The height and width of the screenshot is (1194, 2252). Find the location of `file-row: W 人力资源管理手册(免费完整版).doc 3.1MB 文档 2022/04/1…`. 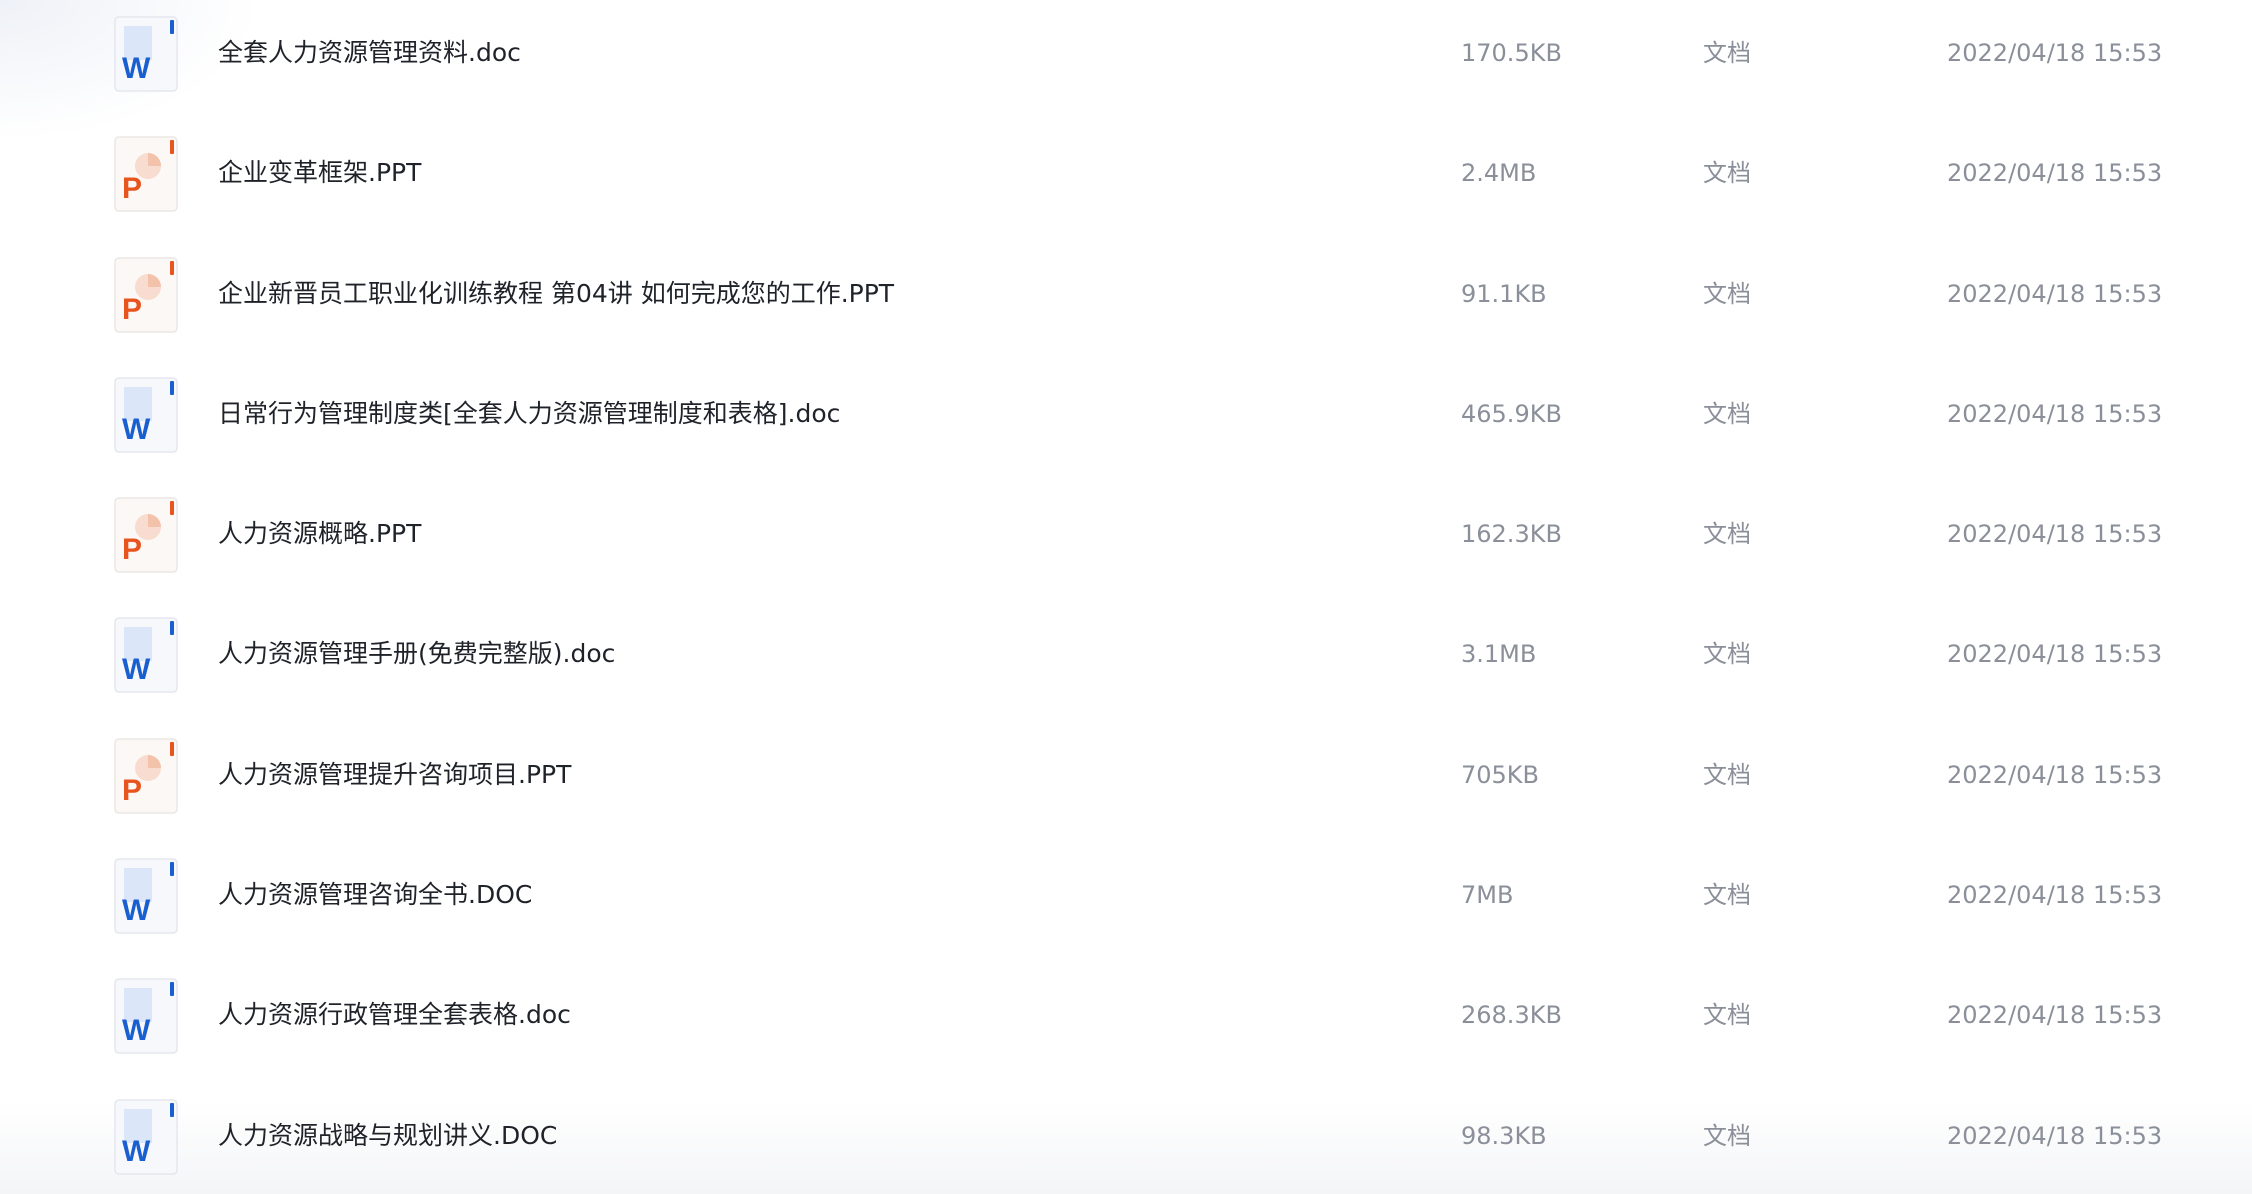

file-row: W 人力资源管理手册(免费完整版).doc 3.1MB 文档 2022/04/1… is located at coordinates (1126, 661).